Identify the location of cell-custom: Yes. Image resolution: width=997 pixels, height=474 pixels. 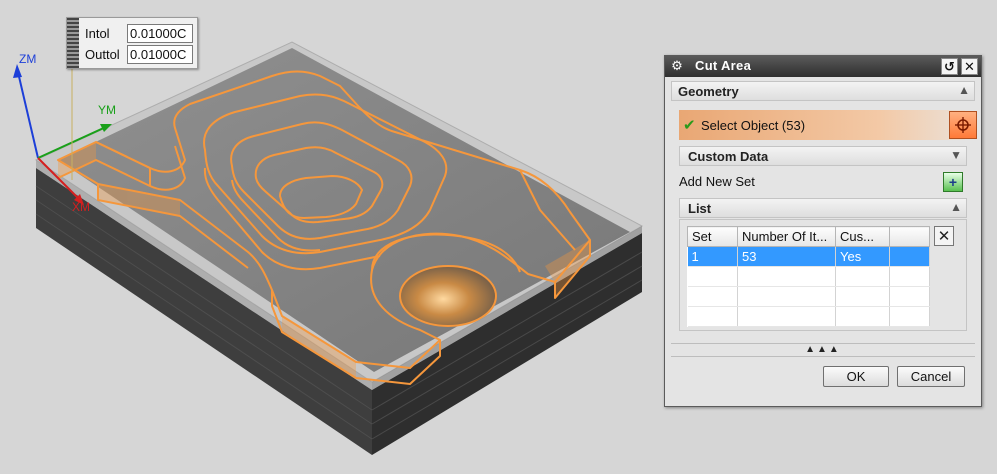
(862, 256).